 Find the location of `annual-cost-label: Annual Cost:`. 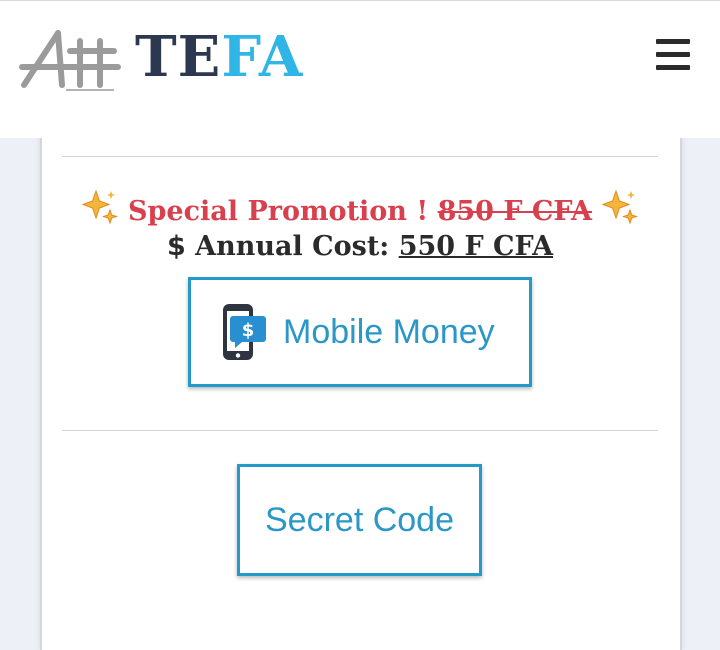

annual-cost-label: Annual Cost: is located at coordinates (292, 246).